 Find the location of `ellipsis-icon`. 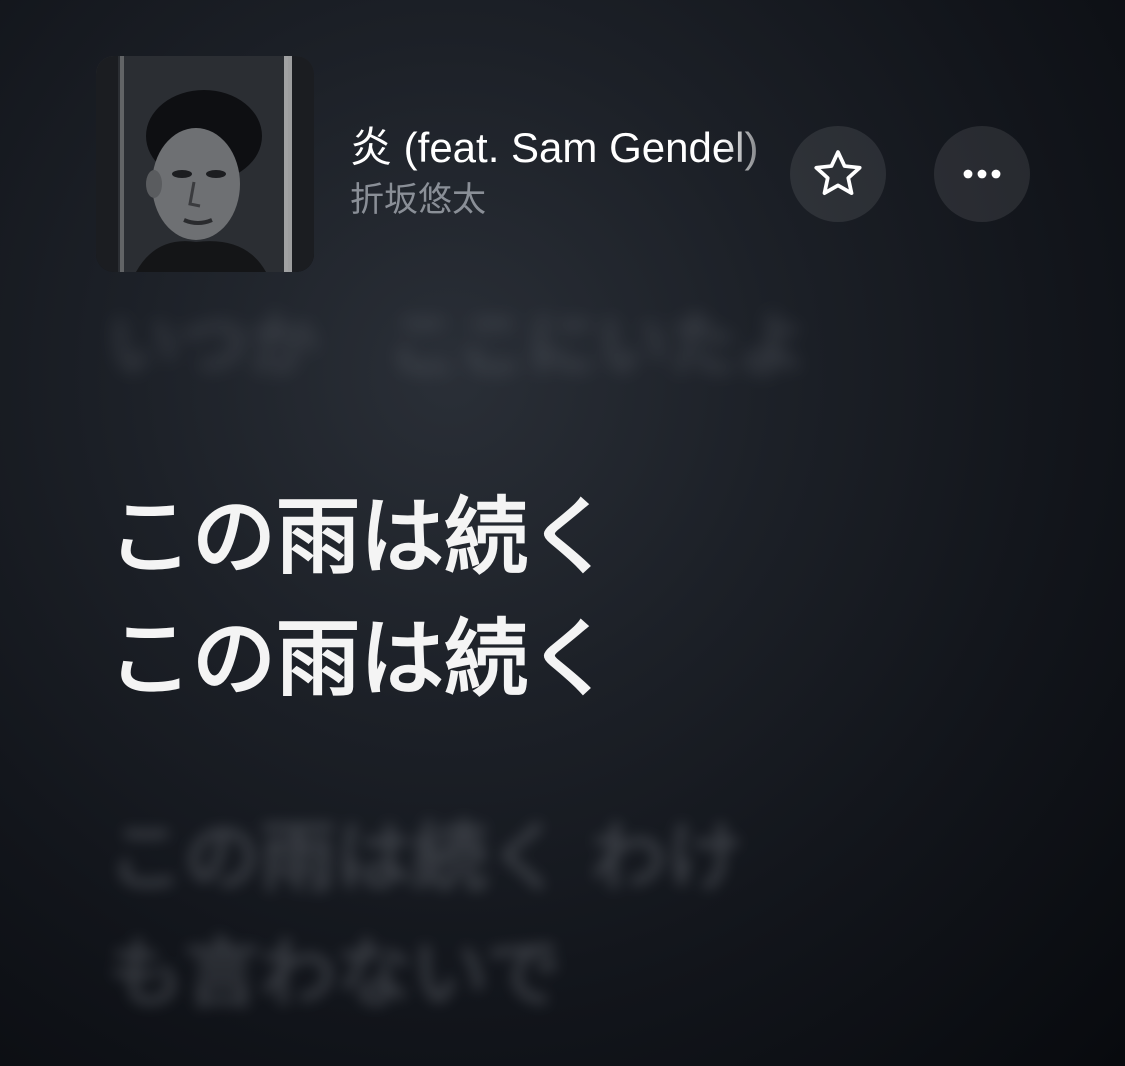

ellipsis-icon is located at coordinates (982, 174).